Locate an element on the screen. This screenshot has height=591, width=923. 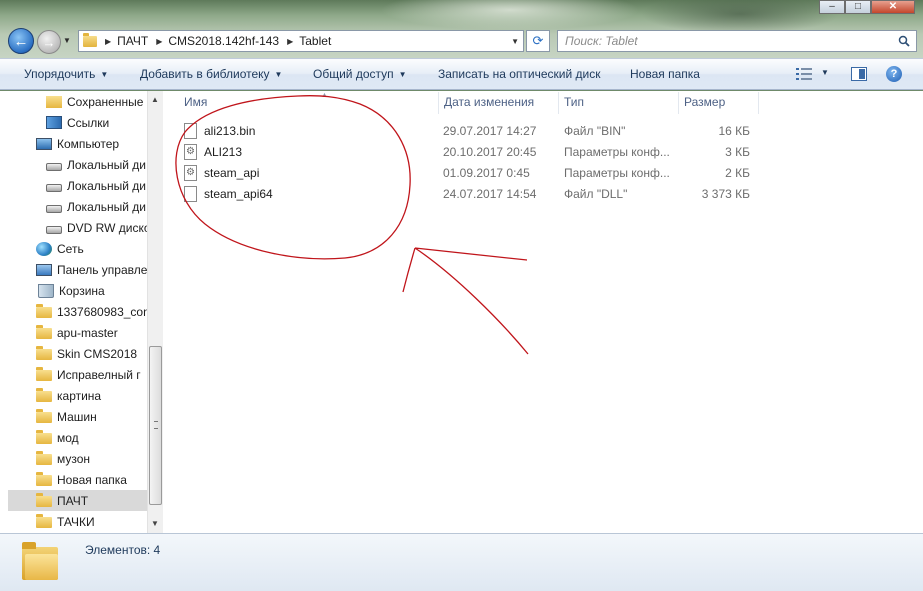
preview-pane-icon is located at coordinates (859, 74).